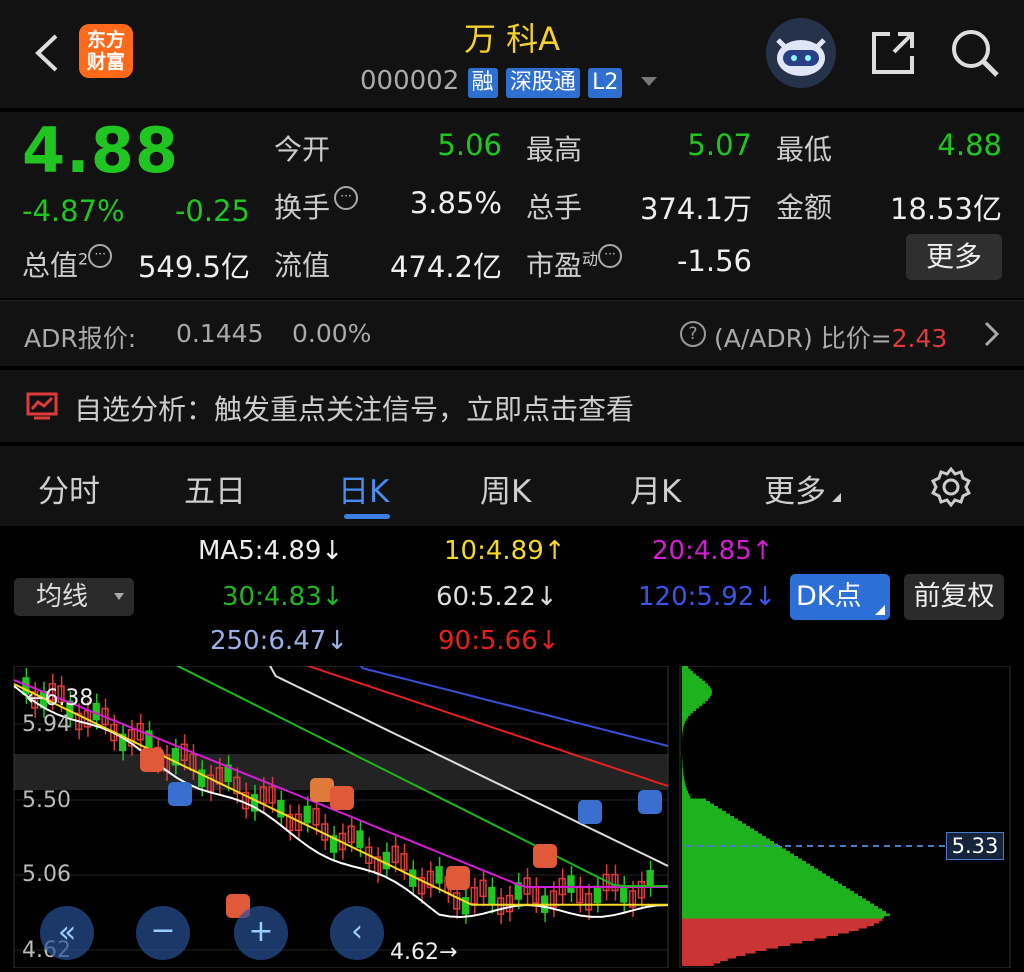 This screenshot has width=1024, height=972. What do you see at coordinates (74, 597) in the screenshot?
I see `ma-select: 均线` at bounding box center [74, 597].